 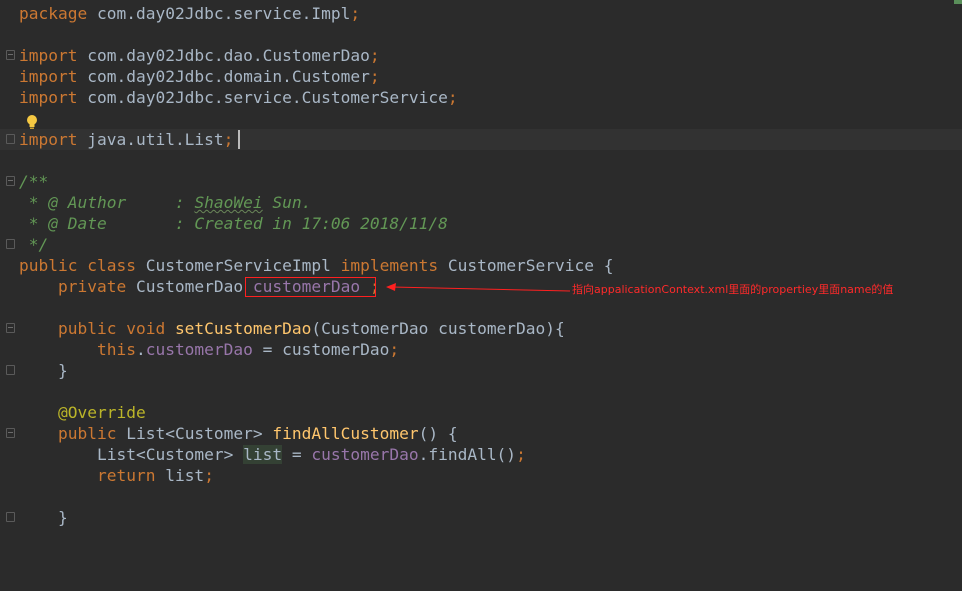 I want to click on annotation-arrow, so click(x=478, y=287).